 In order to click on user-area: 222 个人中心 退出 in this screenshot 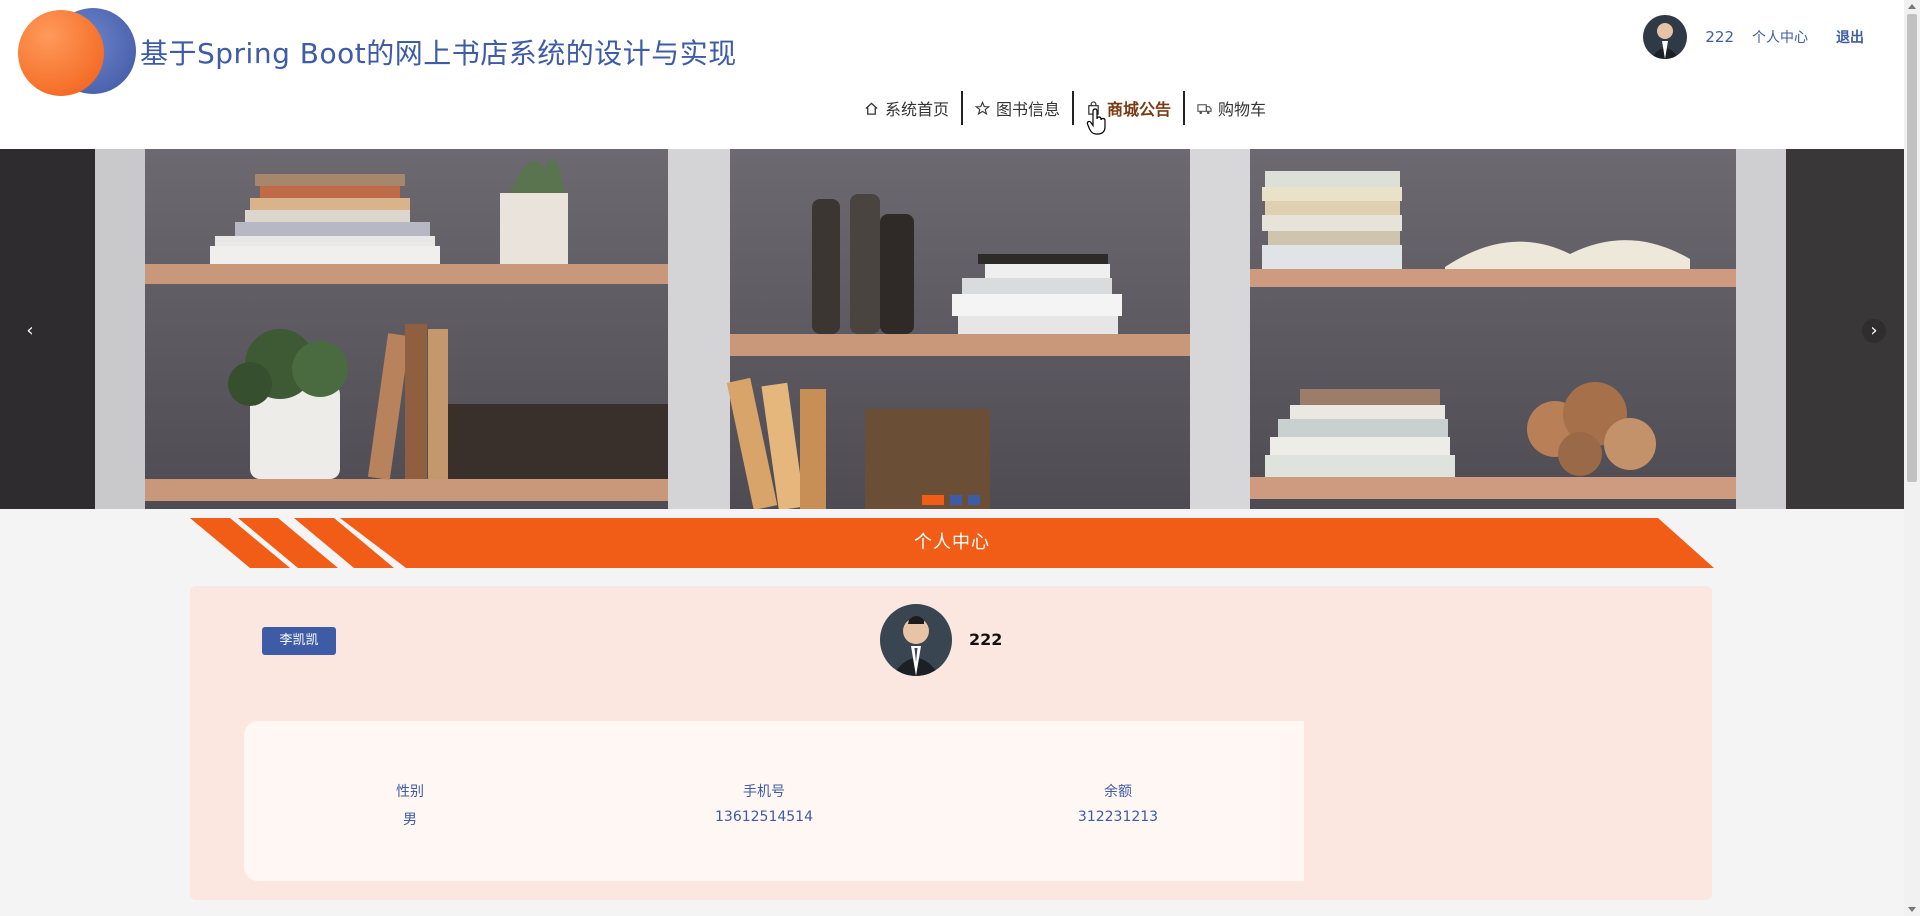, I will do `click(1753, 37)`.